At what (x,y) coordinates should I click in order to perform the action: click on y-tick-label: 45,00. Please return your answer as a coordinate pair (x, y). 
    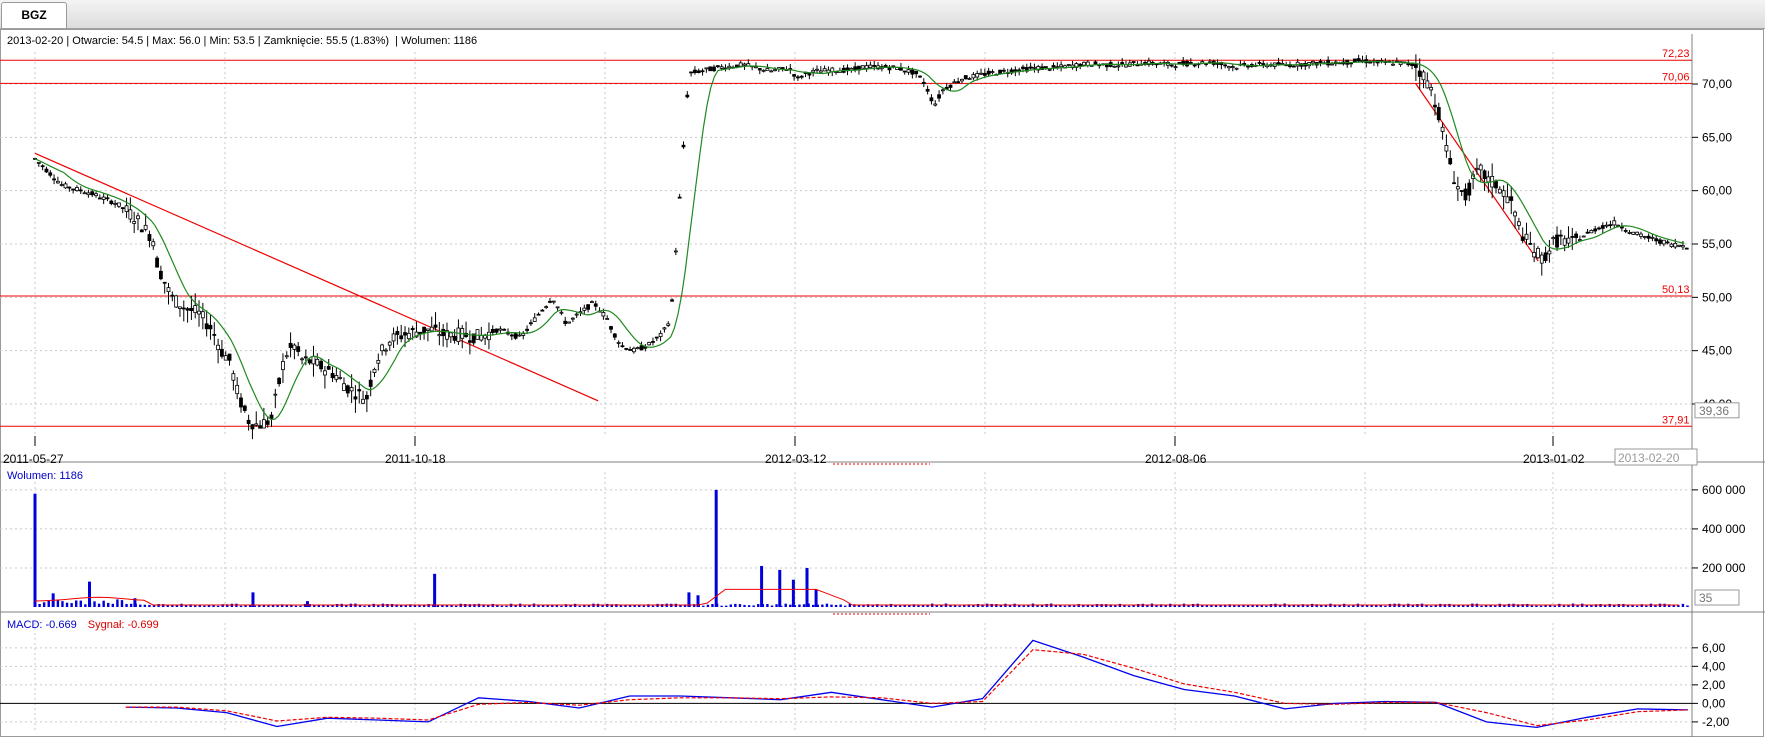
    Looking at the image, I should click on (1717, 351).